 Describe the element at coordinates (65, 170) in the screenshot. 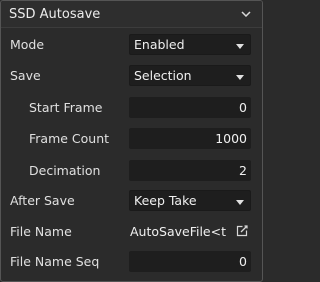

I see `decimation-label: Decimation` at that location.